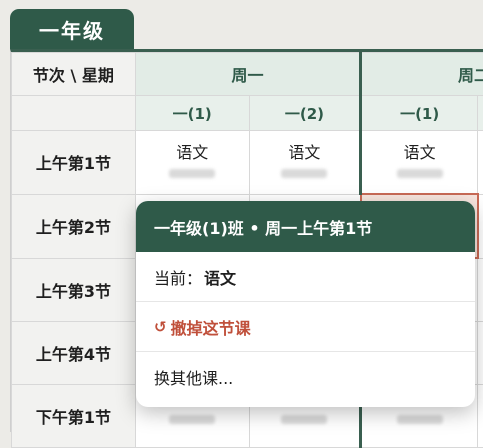 This screenshot has width=483, height=448. What do you see at coordinates (305, 113) in the screenshot?
I see `class-header: 一(2)` at bounding box center [305, 113].